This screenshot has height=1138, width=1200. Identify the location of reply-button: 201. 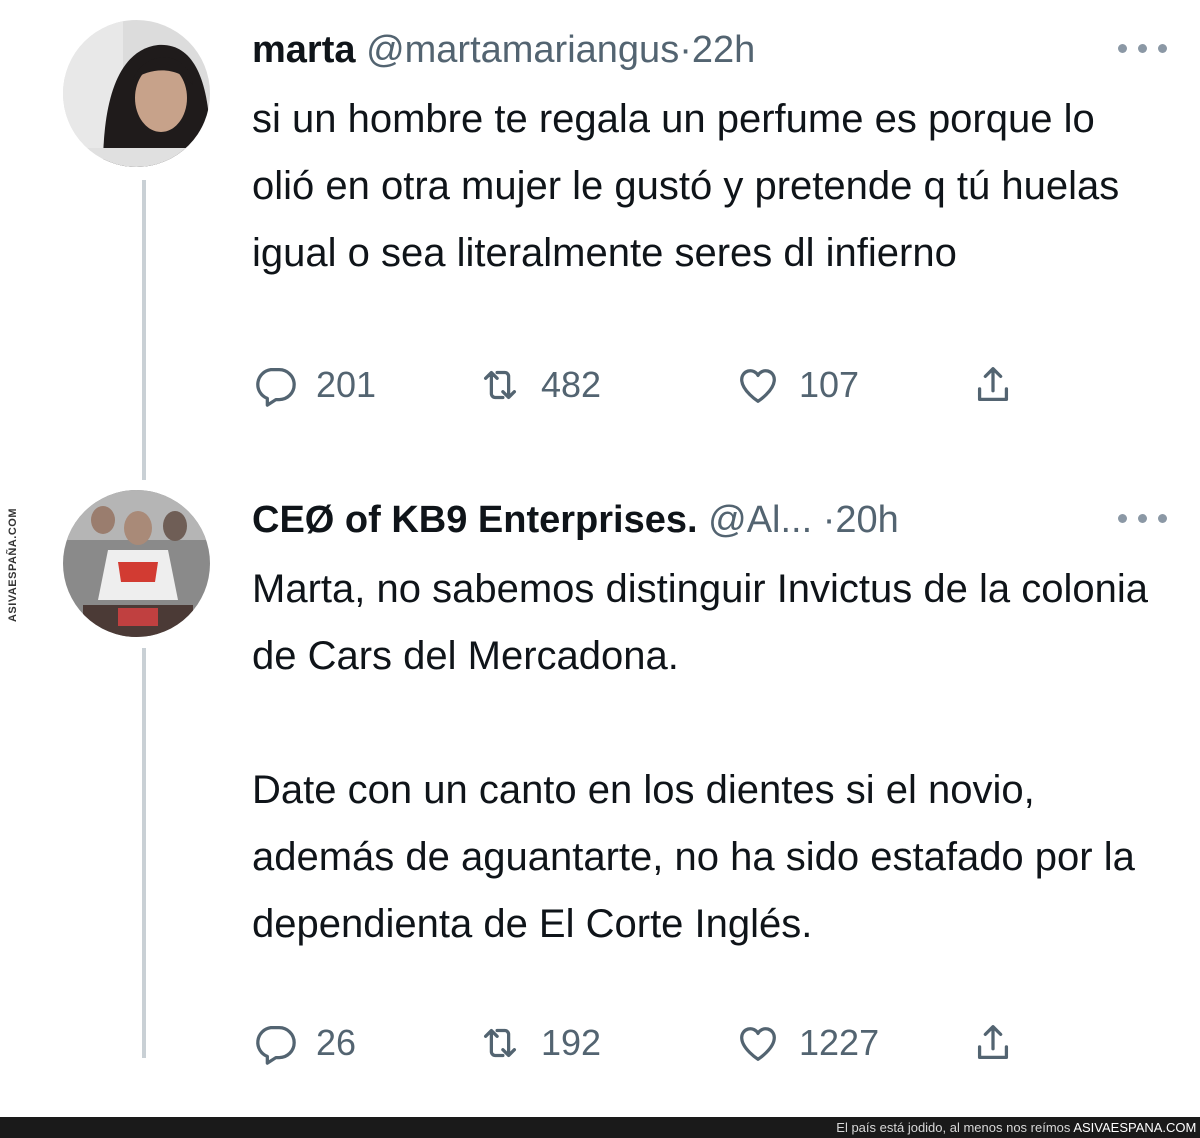
(314, 385).